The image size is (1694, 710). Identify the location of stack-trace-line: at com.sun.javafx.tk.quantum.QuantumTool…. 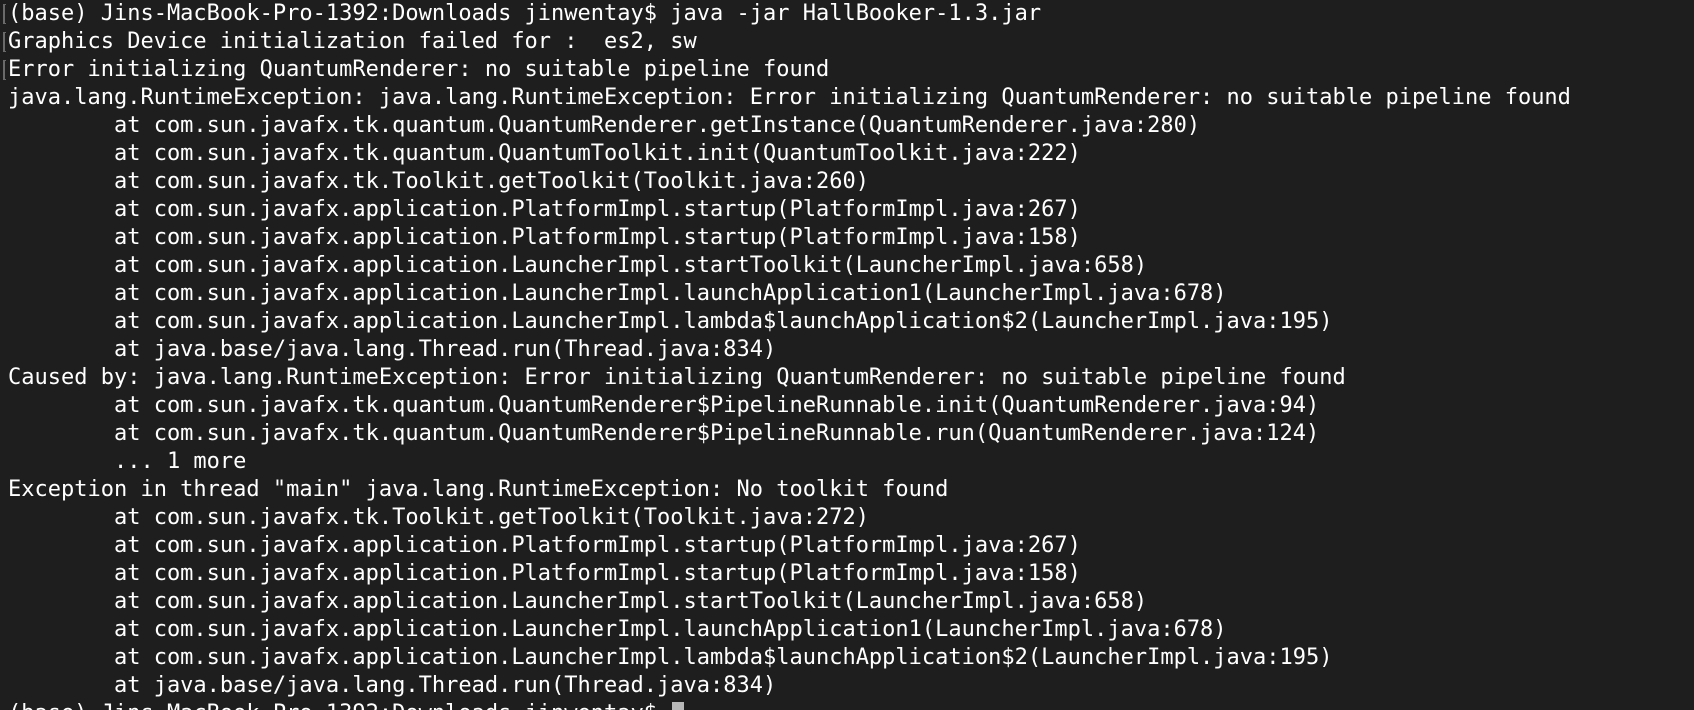
(851, 154).